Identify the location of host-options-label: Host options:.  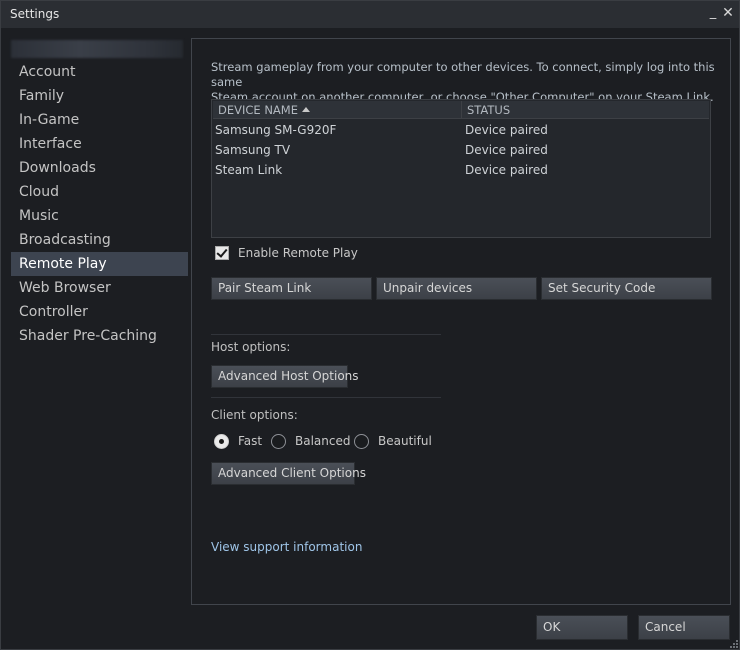
(251, 347).